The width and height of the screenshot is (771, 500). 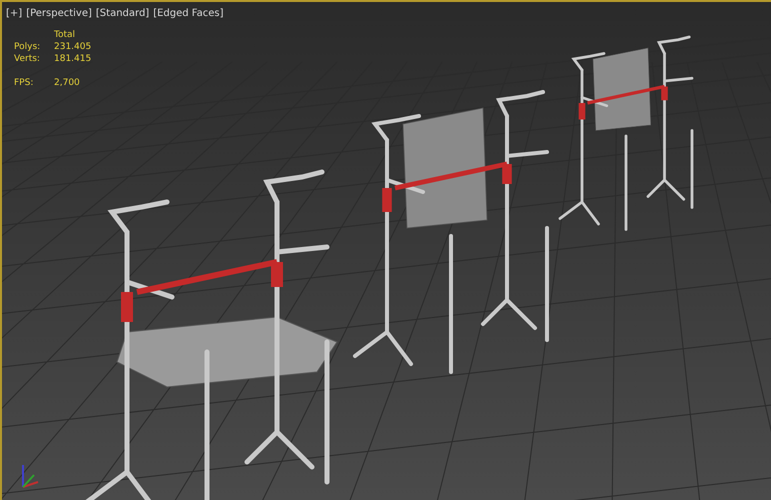 I want to click on stat-value: 181.415, so click(x=73, y=59).